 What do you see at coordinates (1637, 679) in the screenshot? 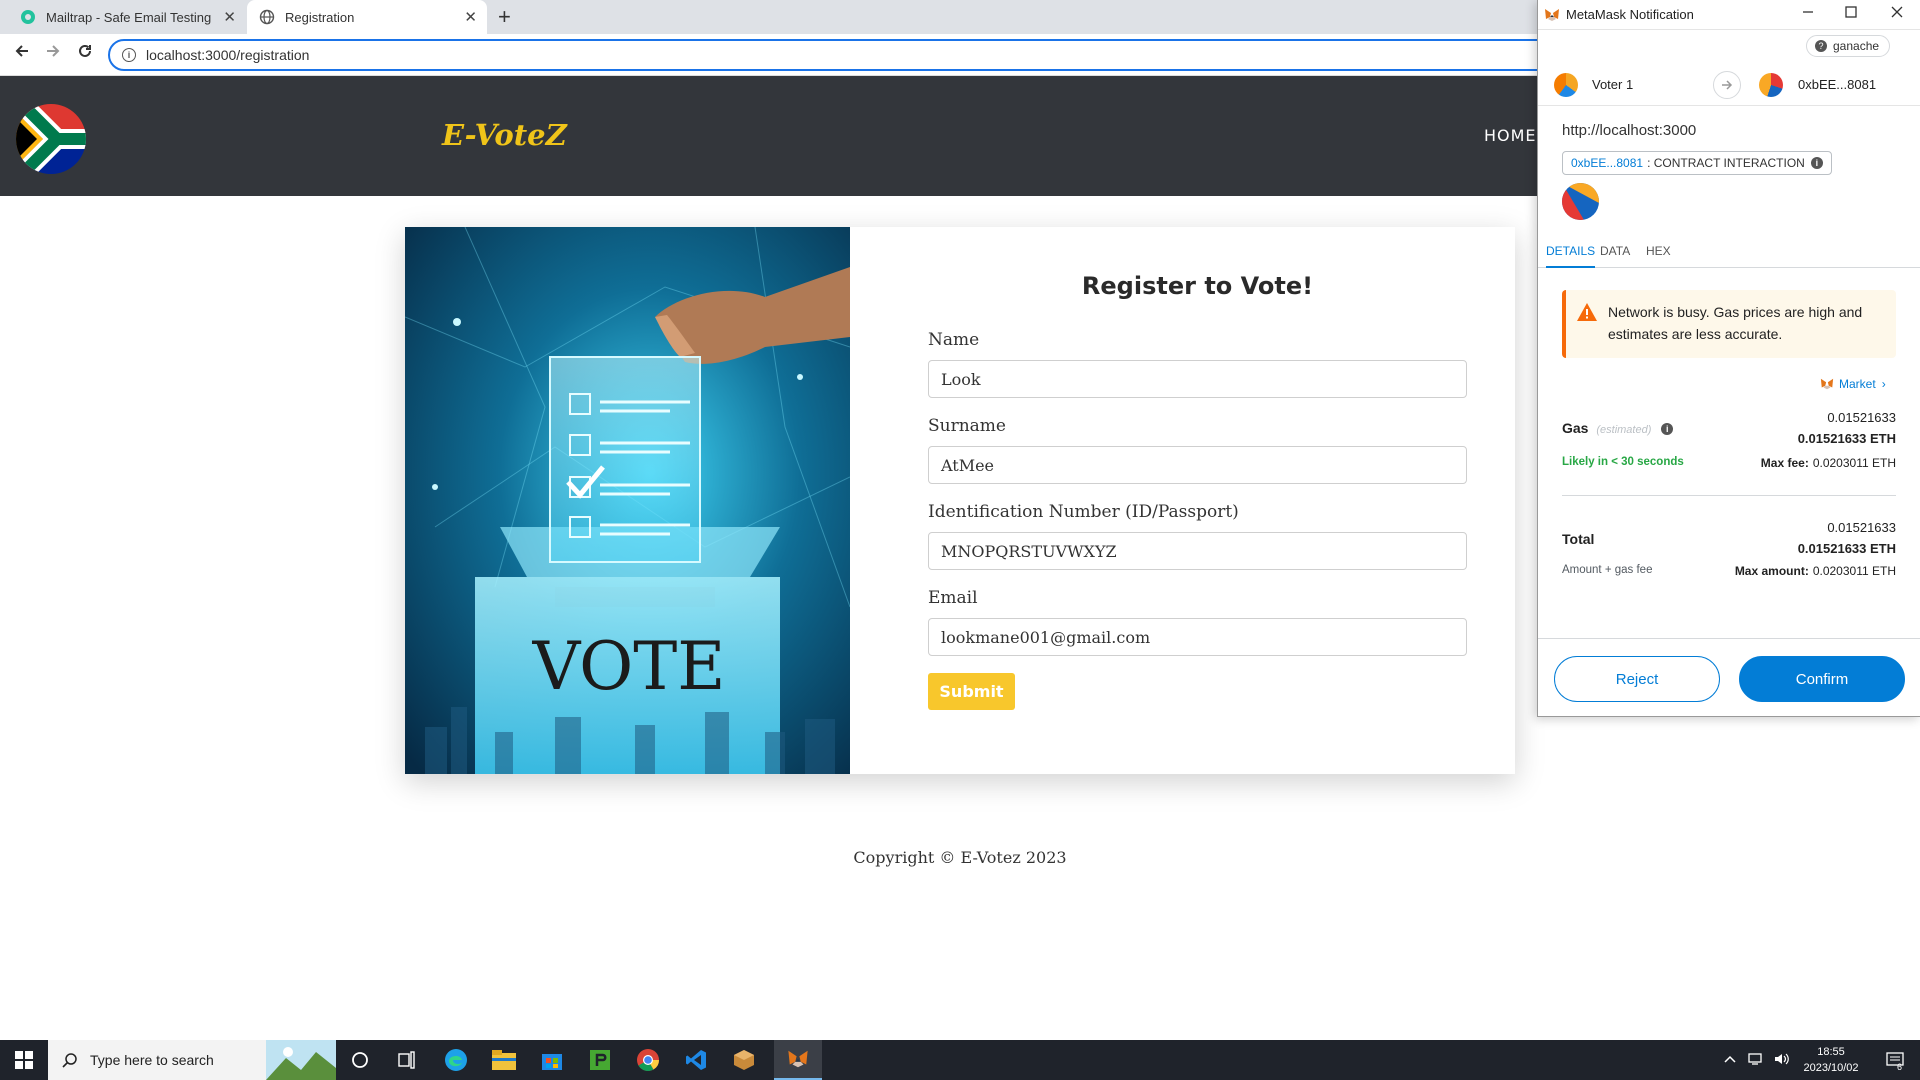
I see `reject-button: Reject` at bounding box center [1637, 679].